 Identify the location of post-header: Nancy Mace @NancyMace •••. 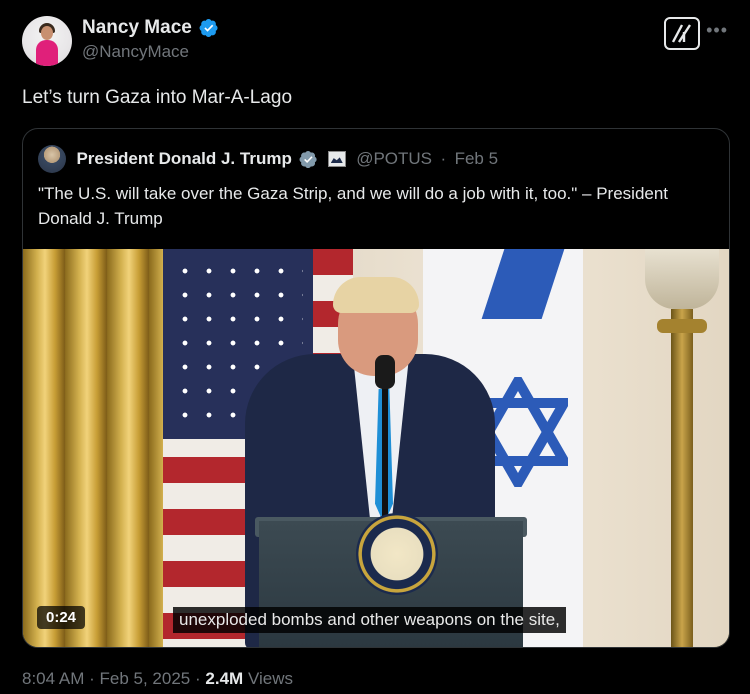
(375, 40).